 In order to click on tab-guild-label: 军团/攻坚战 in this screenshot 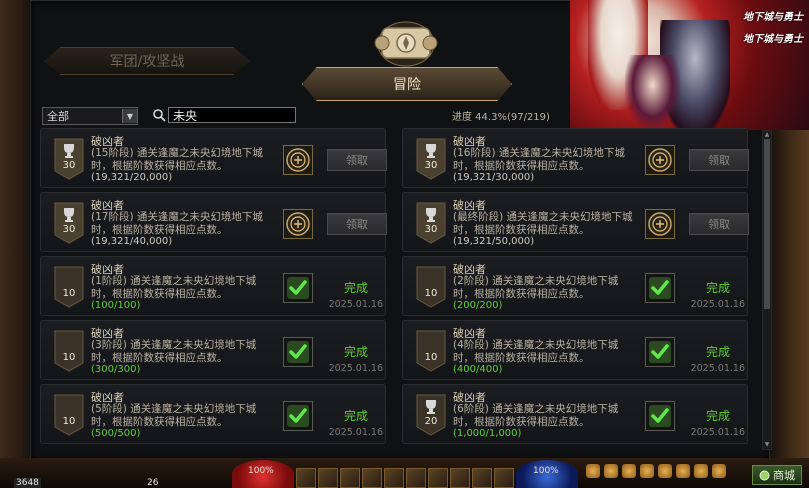, I will do `click(147, 62)`.